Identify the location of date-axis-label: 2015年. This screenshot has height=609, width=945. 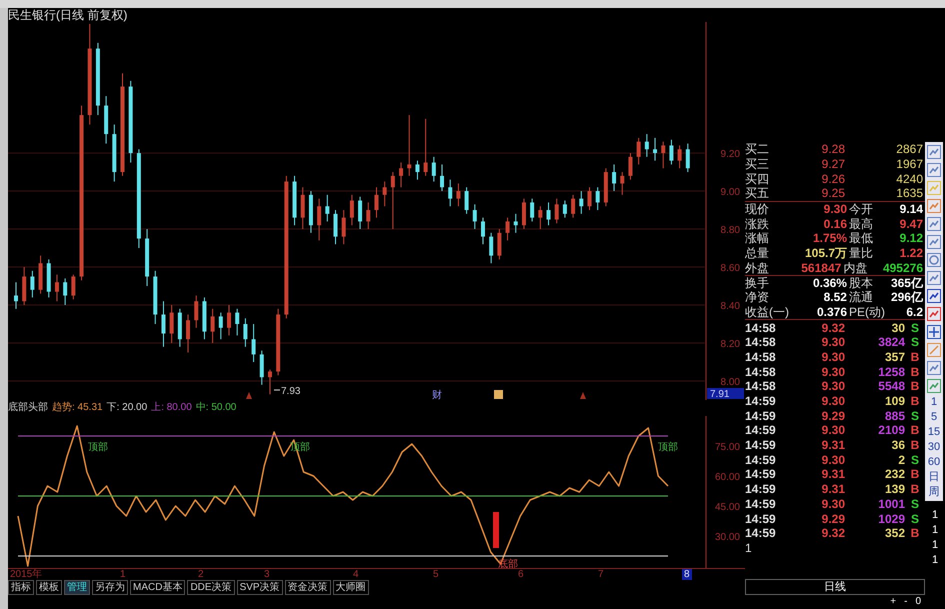
(26, 574).